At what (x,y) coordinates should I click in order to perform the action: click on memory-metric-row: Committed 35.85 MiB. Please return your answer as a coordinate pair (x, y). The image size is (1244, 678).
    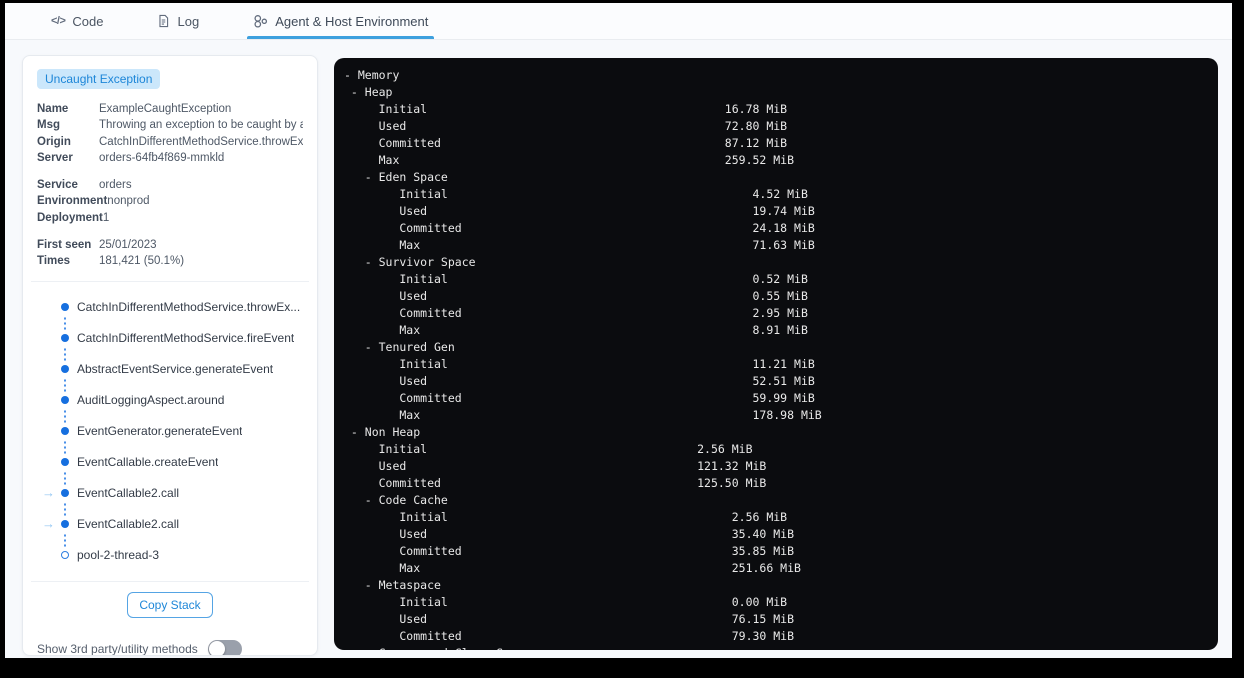
    Looking at the image, I should click on (569, 551).